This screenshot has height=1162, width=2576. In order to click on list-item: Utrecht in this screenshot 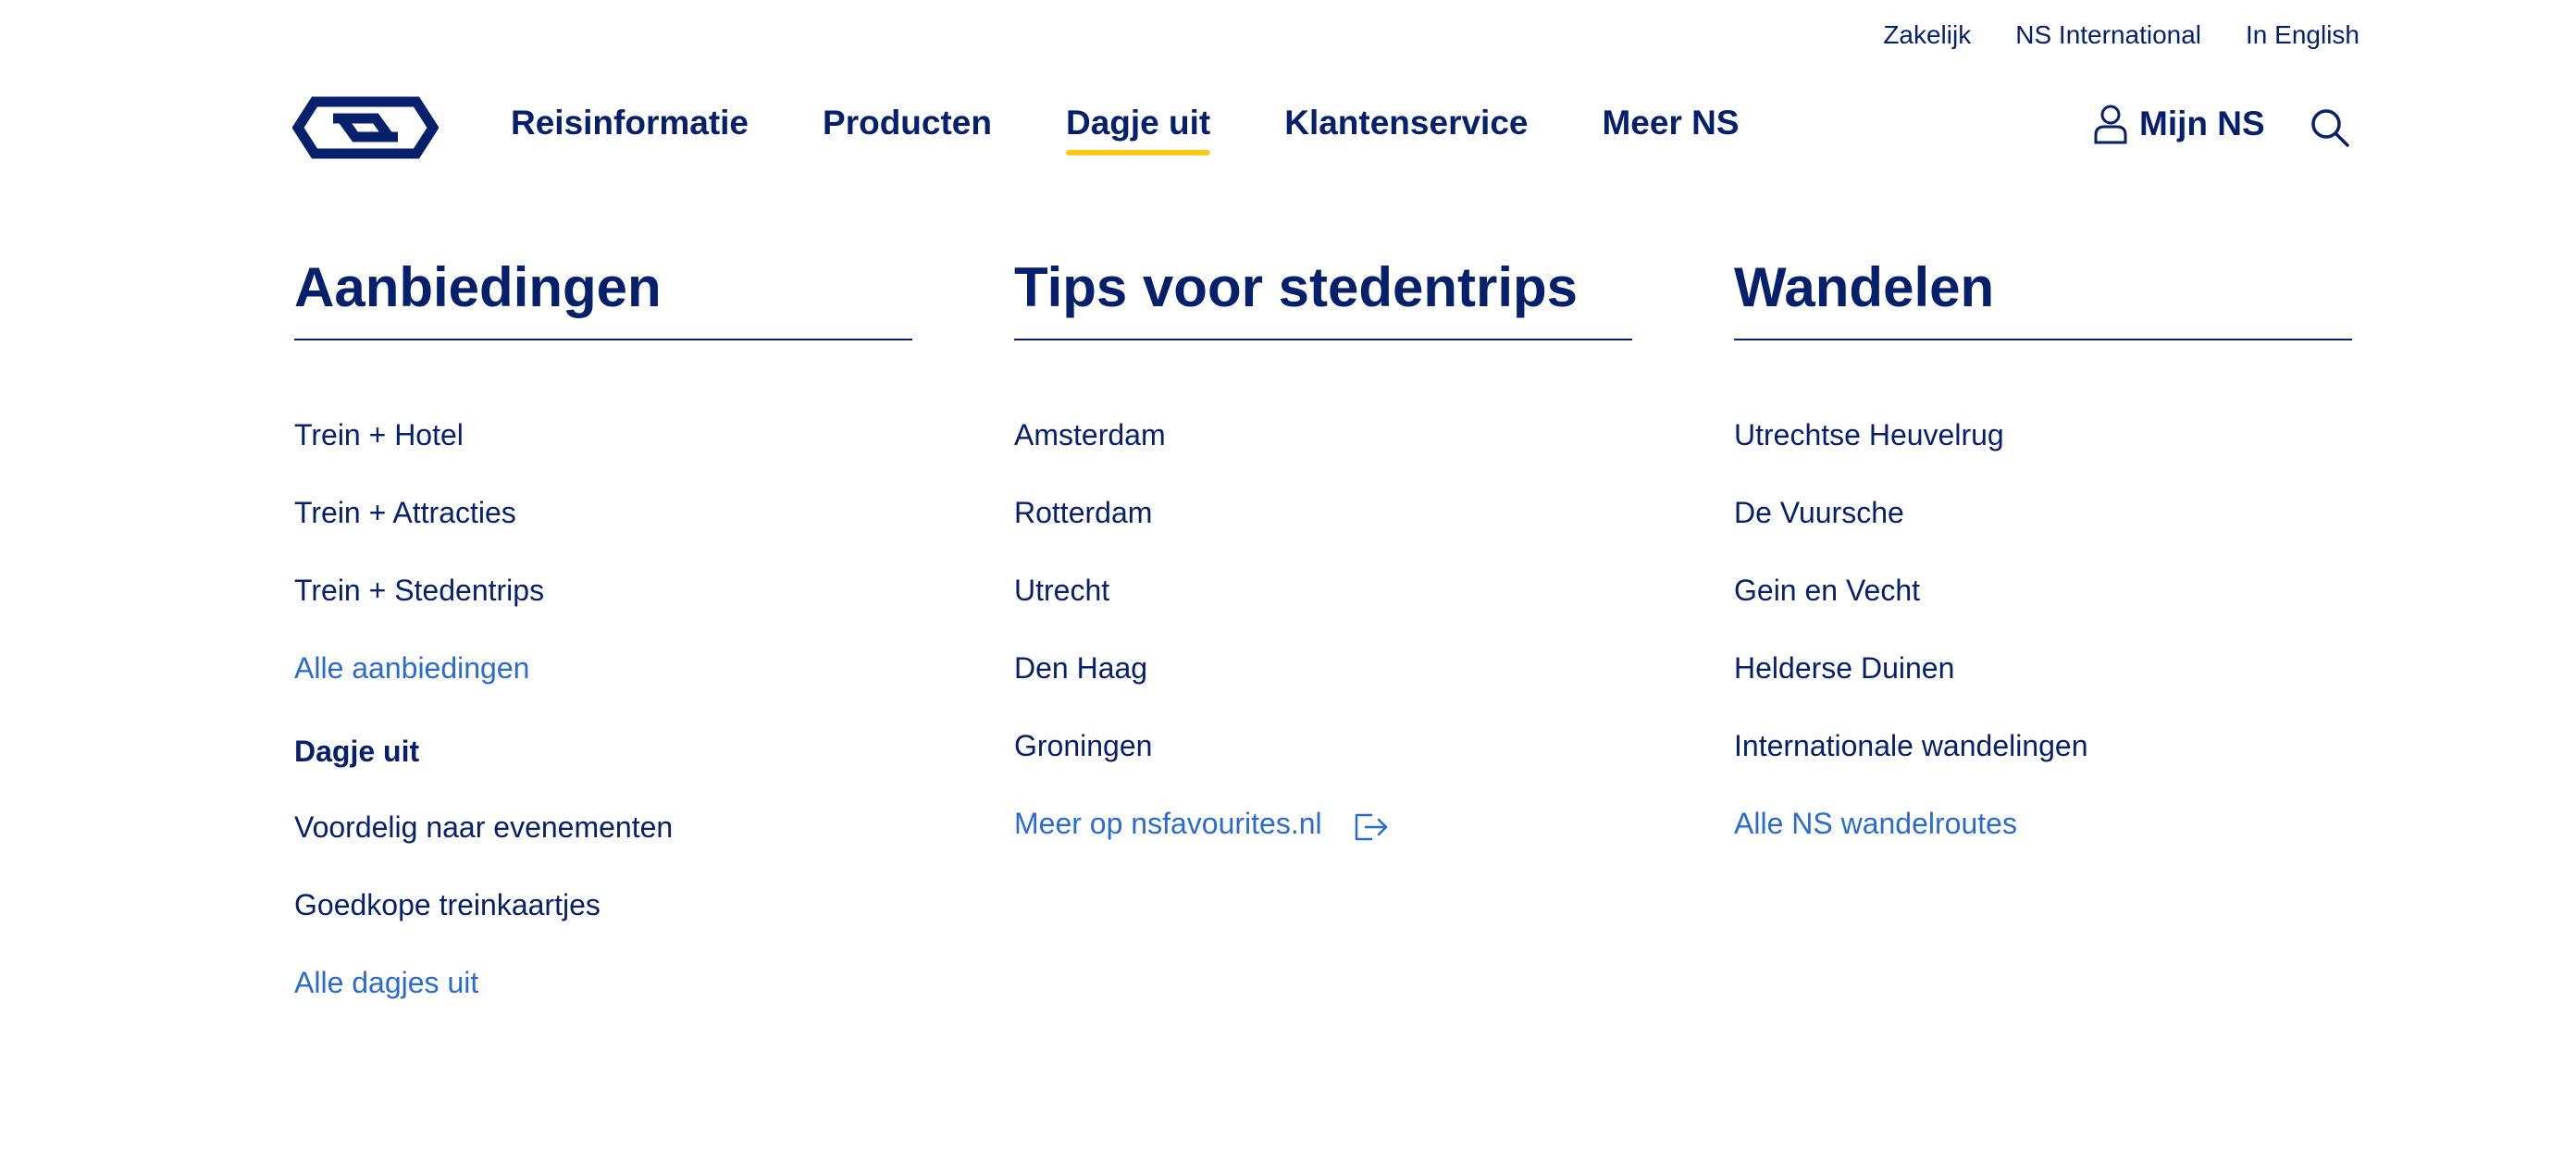, I will do `click(1323, 590)`.